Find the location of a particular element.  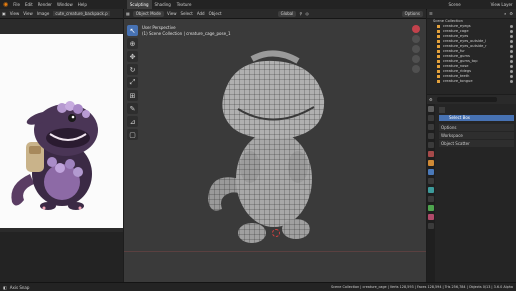

measure-tool-icon: ⊿ is located at coordinates (132, 121).